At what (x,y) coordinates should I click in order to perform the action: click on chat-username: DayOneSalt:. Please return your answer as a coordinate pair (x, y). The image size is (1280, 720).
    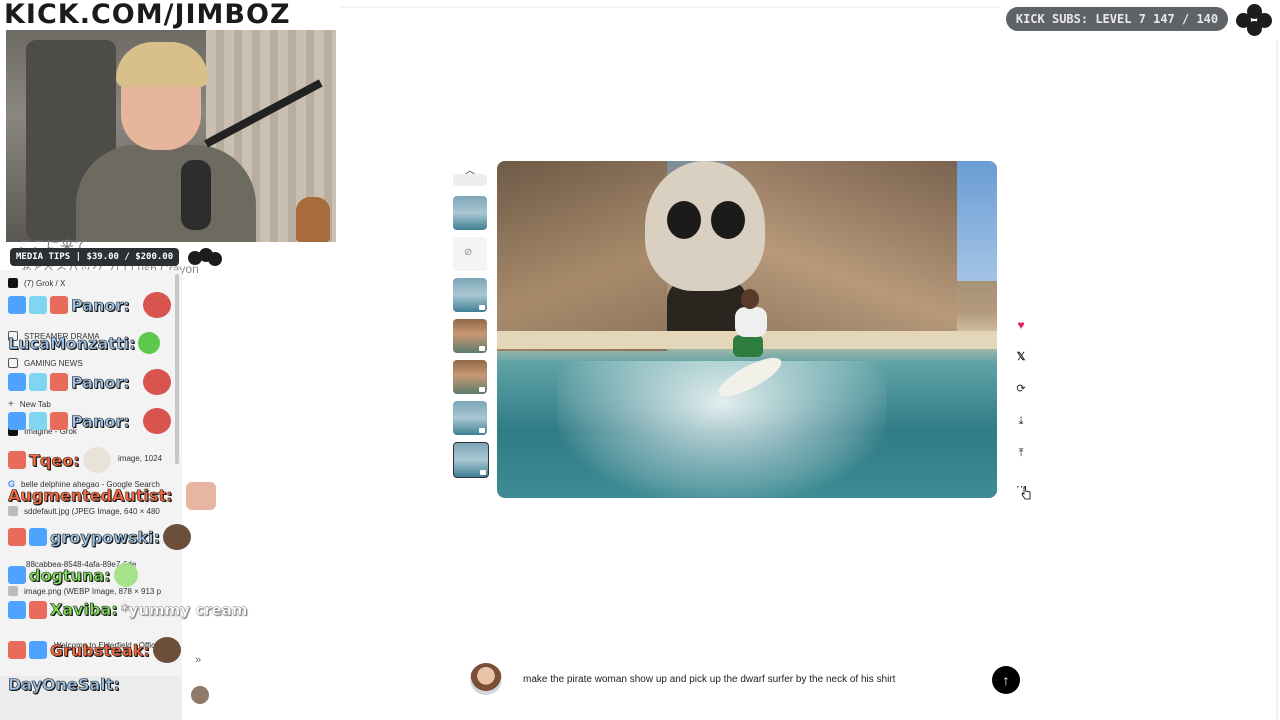
    Looking at the image, I should click on (64, 685).